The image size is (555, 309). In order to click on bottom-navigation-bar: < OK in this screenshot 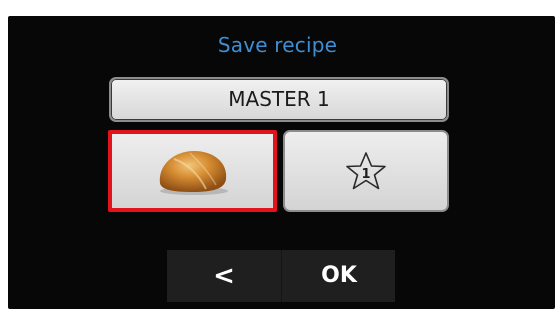, I will do `click(281, 276)`.